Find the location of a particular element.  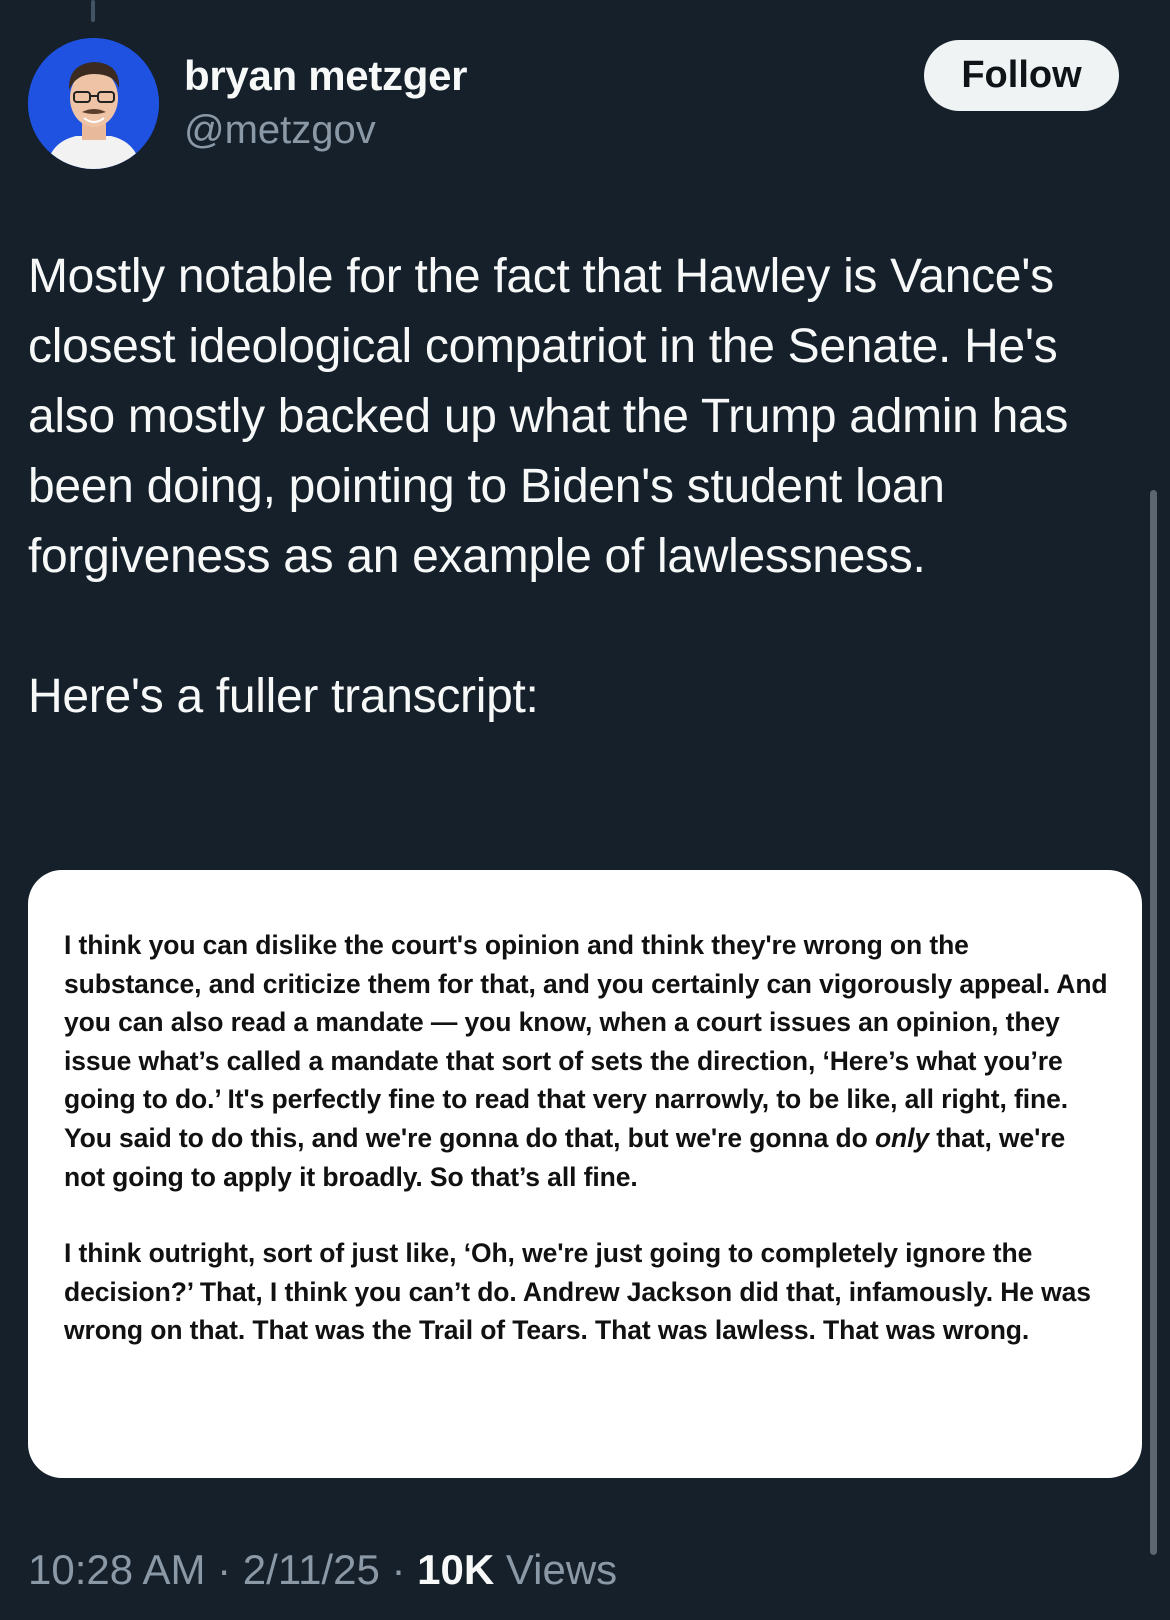

tweet-metadata: 10:28 AM · 2/11/25 · 10K Views is located at coordinates (322, 1570).